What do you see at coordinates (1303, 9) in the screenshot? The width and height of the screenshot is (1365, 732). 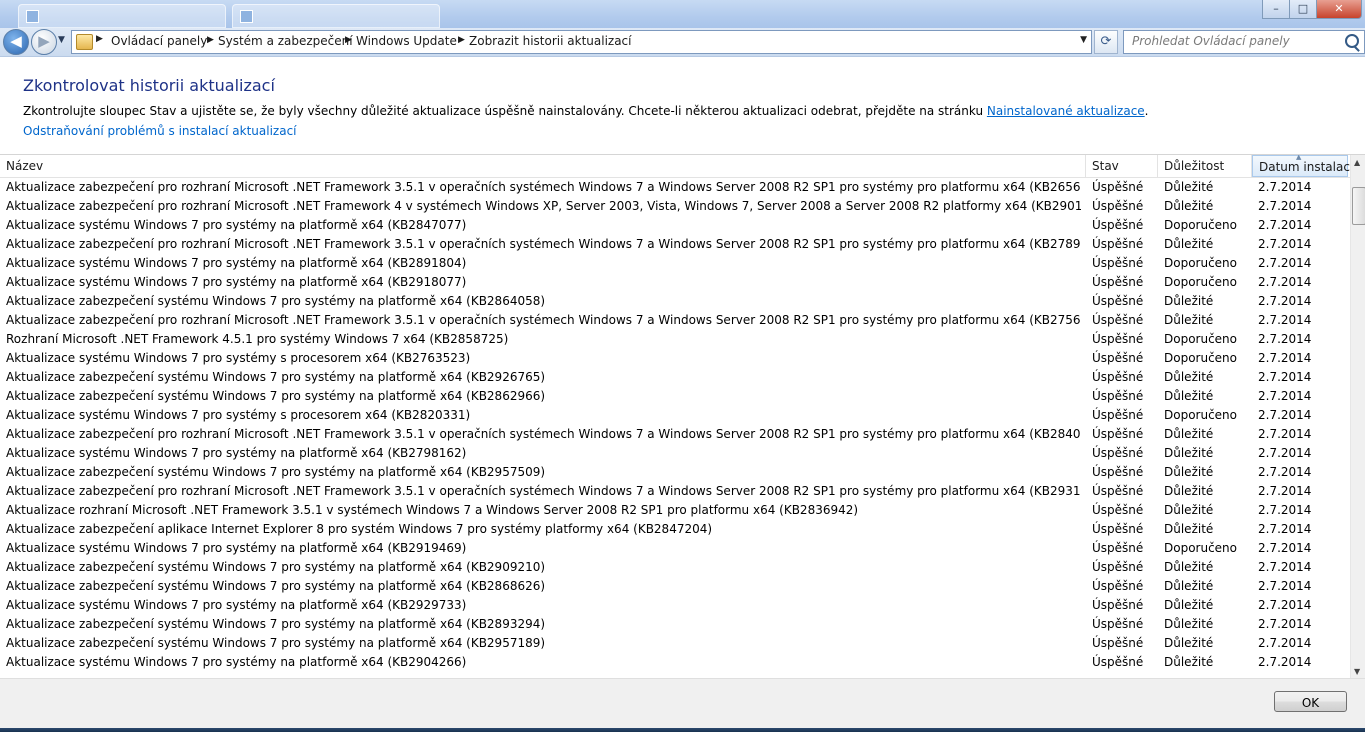 I see `maximize-button: □` at bounding box center [1303, 9].